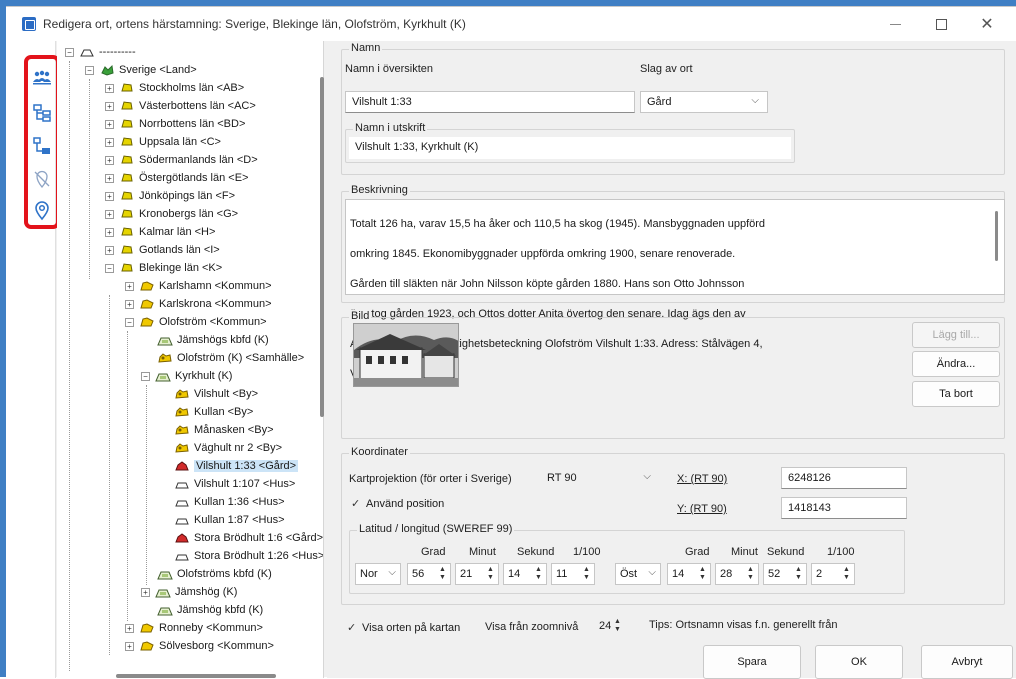  What do you see at coordinates (610, 627) in the screenshot?
I see `zoom-stepper: 24 ▲ ▼` at bounding box center [610, 627].